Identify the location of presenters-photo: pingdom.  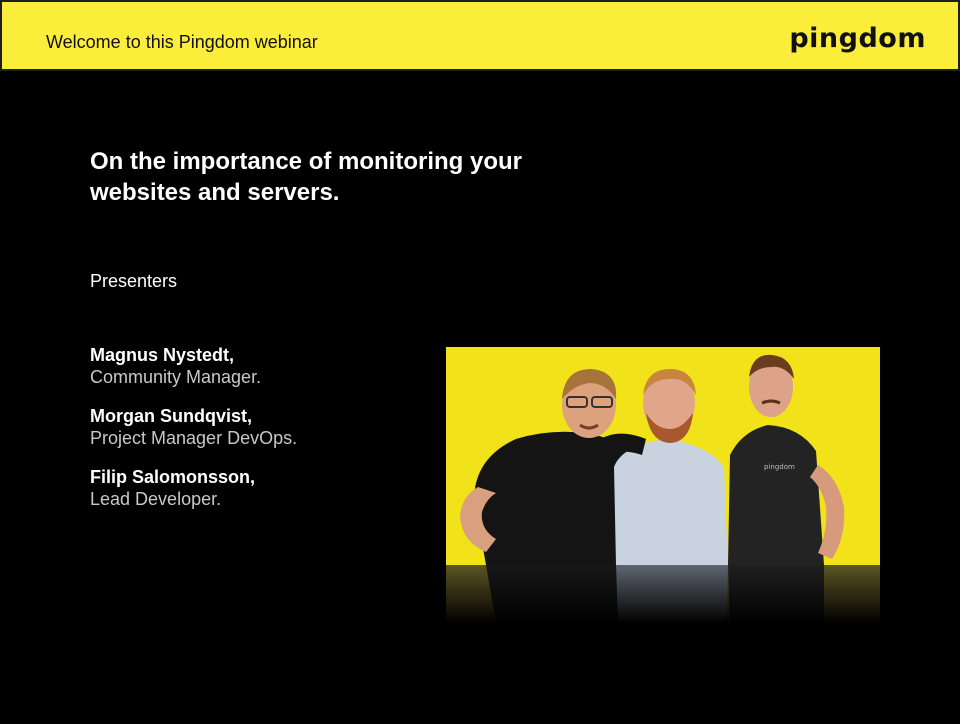
(663, 456).